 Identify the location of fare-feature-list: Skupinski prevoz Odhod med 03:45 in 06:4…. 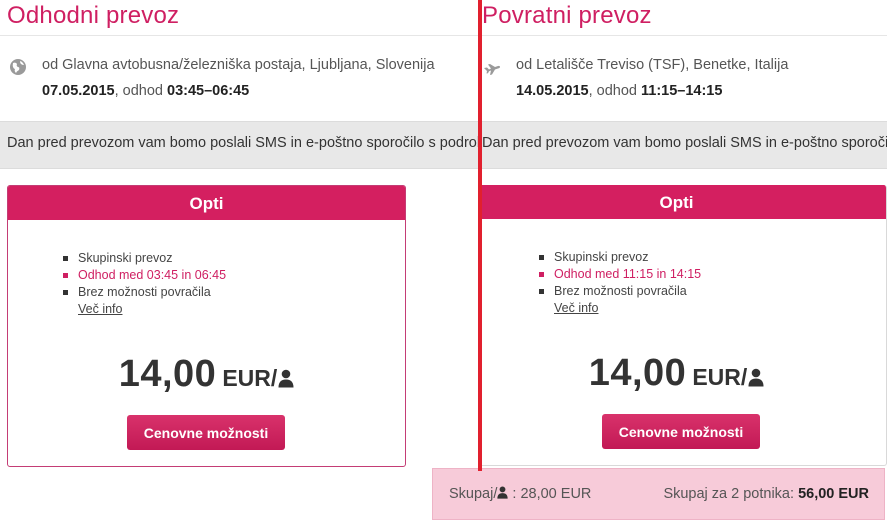
(144, 284).